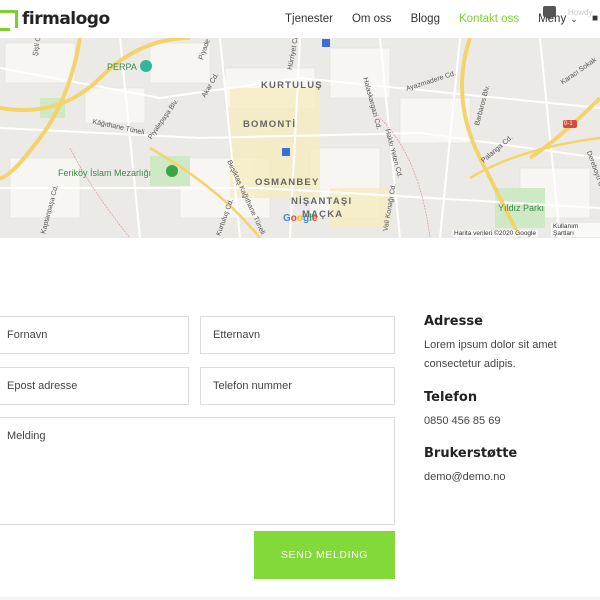 This screenshot has width=600, height=600. Describe the element at coordinates (324, 555) in the screenshot. I see `send-message-button: SEND MELDING` at that location.